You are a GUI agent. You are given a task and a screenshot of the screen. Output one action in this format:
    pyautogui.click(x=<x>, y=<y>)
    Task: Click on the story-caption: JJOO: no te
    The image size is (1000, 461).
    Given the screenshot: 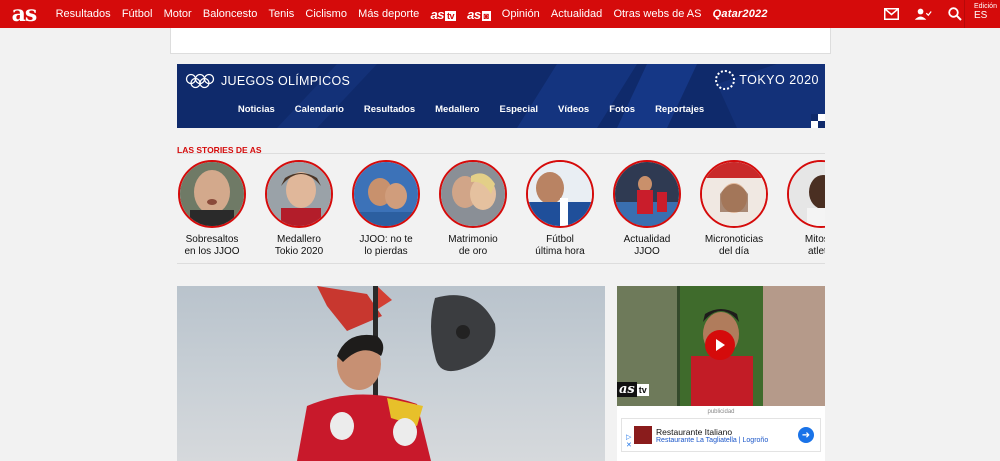 What is the action you would take?
    pyautogui.click(x=386, y=239)
    